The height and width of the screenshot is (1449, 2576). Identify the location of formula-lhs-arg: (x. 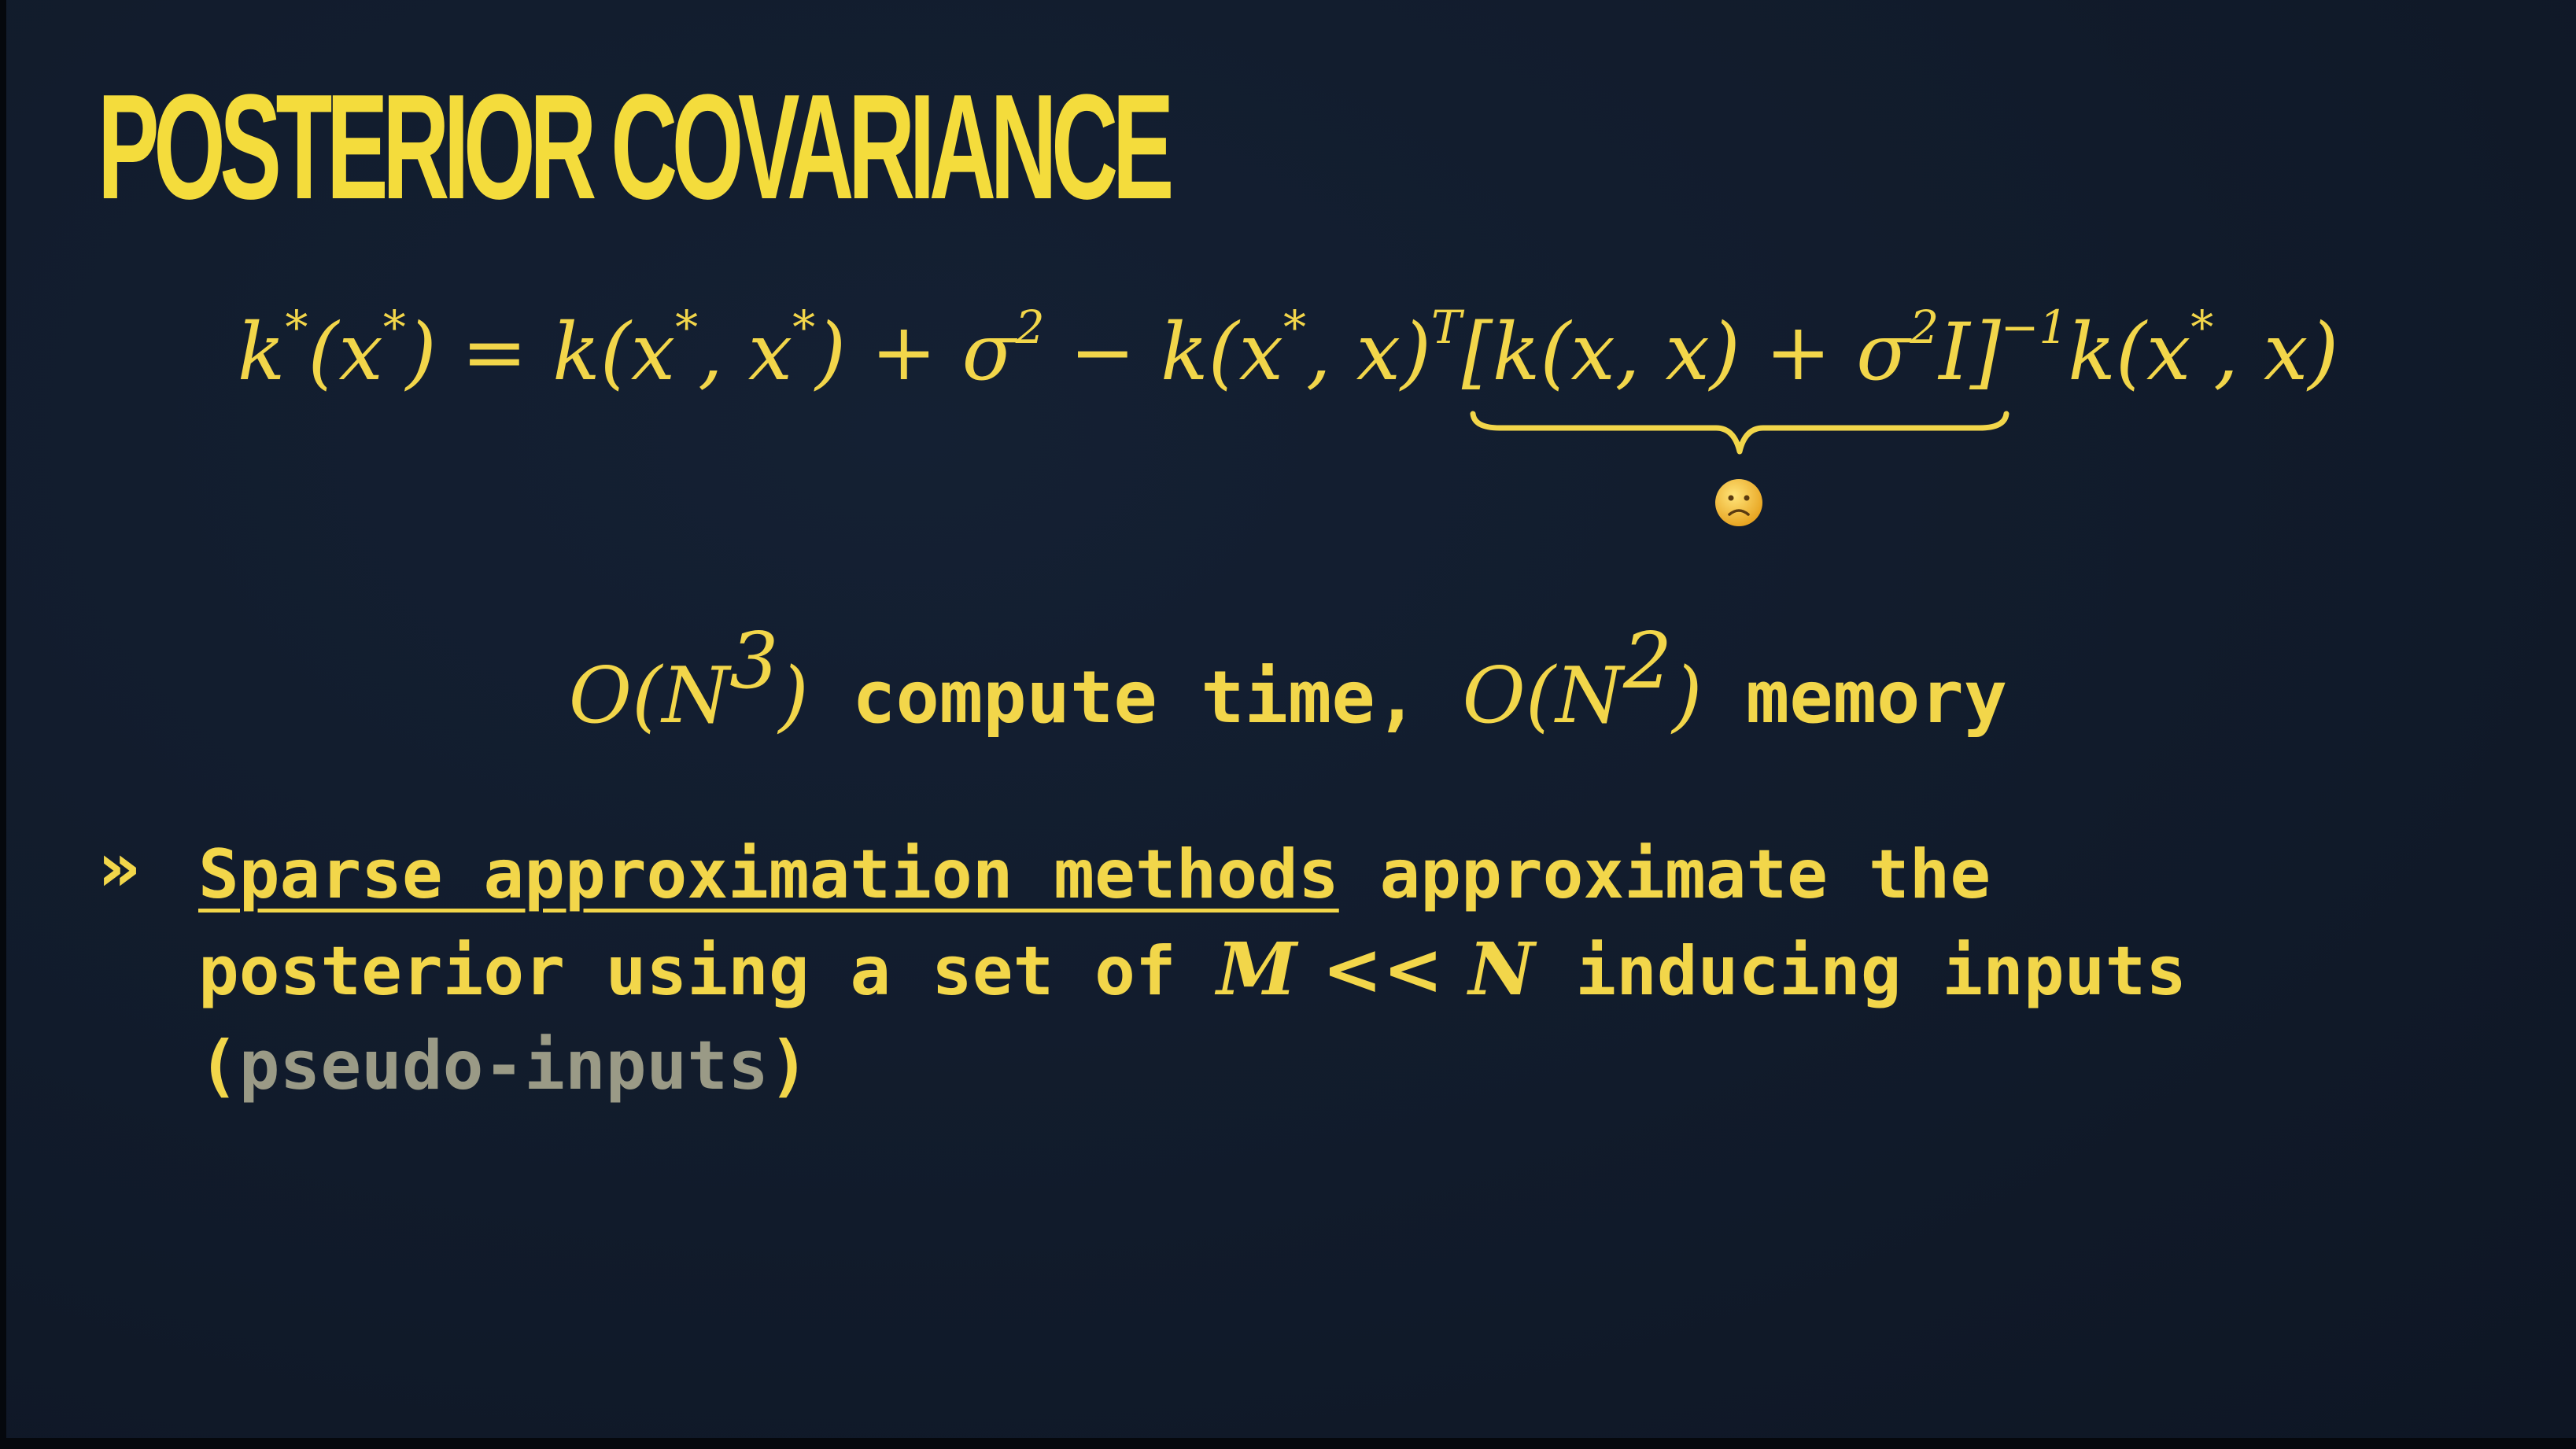
(346, 352).